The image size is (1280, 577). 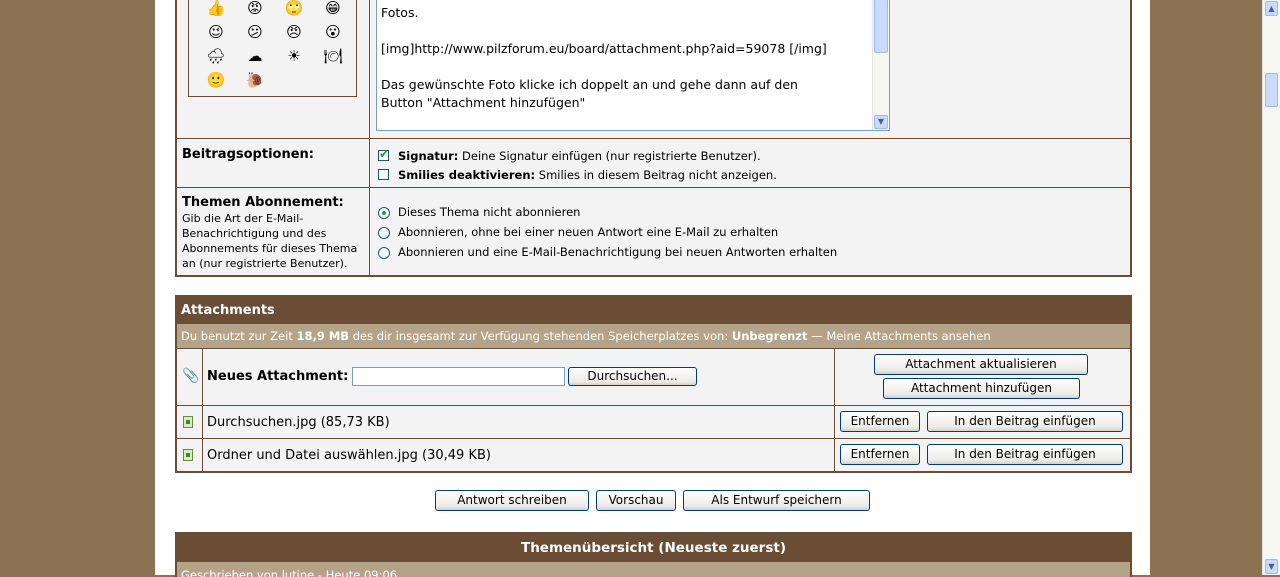 I want to click on update-attachment-button: Attachment aktualisieren, so click(x=981, y=364).